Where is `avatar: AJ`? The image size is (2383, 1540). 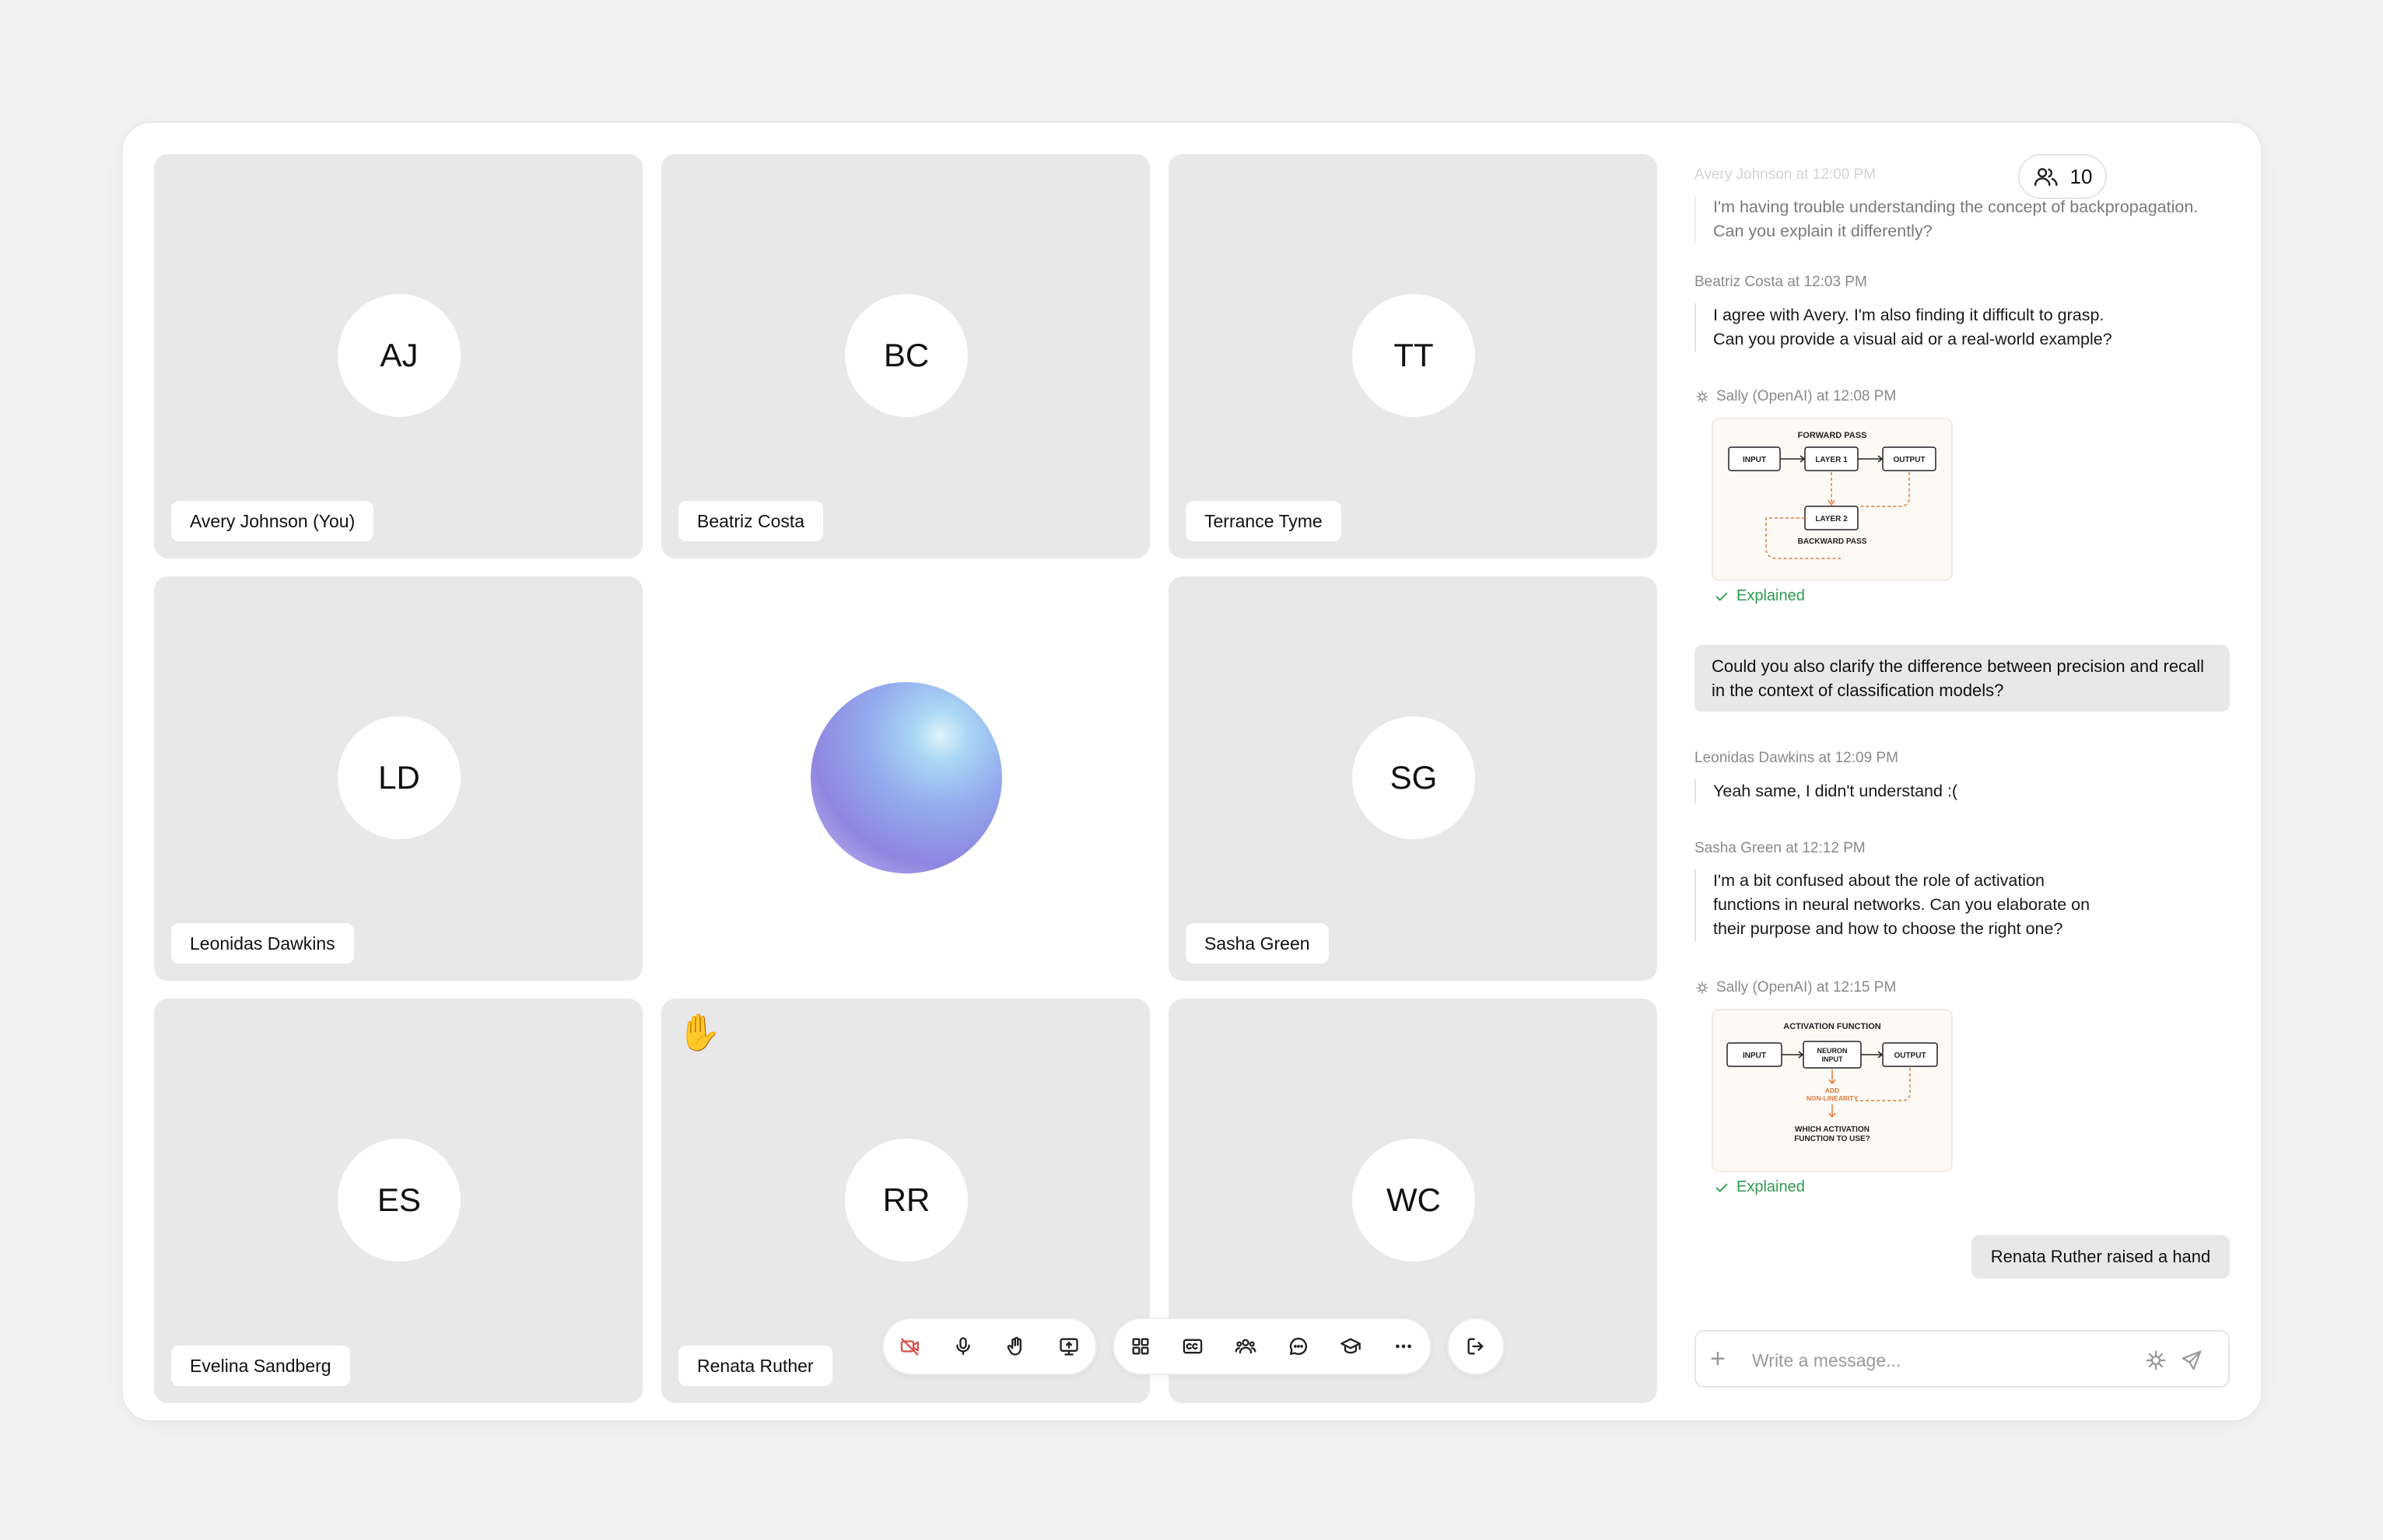
avatar: AJ is located at coordinates (399, 356).